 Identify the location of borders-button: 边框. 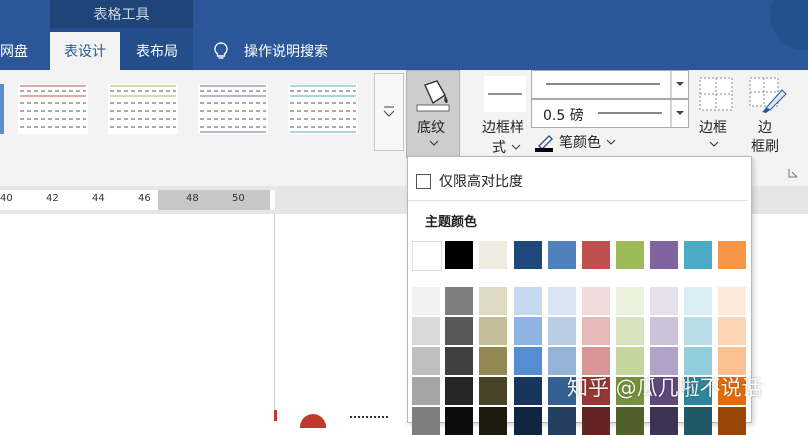
(714, 114).